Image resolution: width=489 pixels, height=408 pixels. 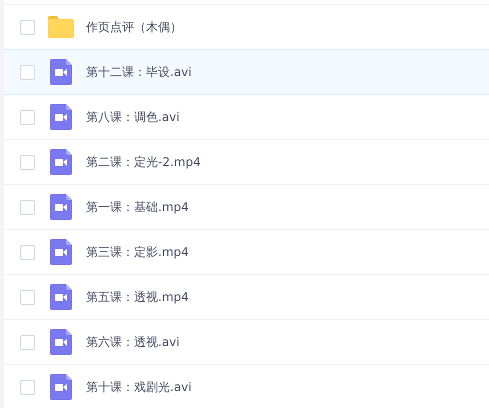 What do you see at coordinates (139, 387) in the screenshot?
I see `file-name: 第十课：戏剧光.avi` at bounding box center [139, 387].